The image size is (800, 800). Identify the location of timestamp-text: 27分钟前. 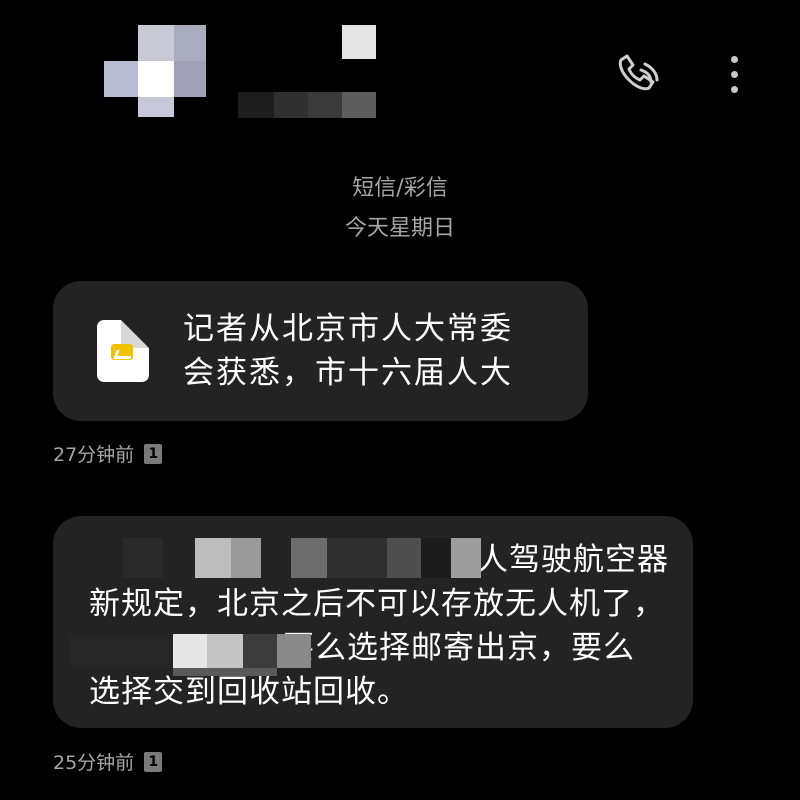
(94, 455).